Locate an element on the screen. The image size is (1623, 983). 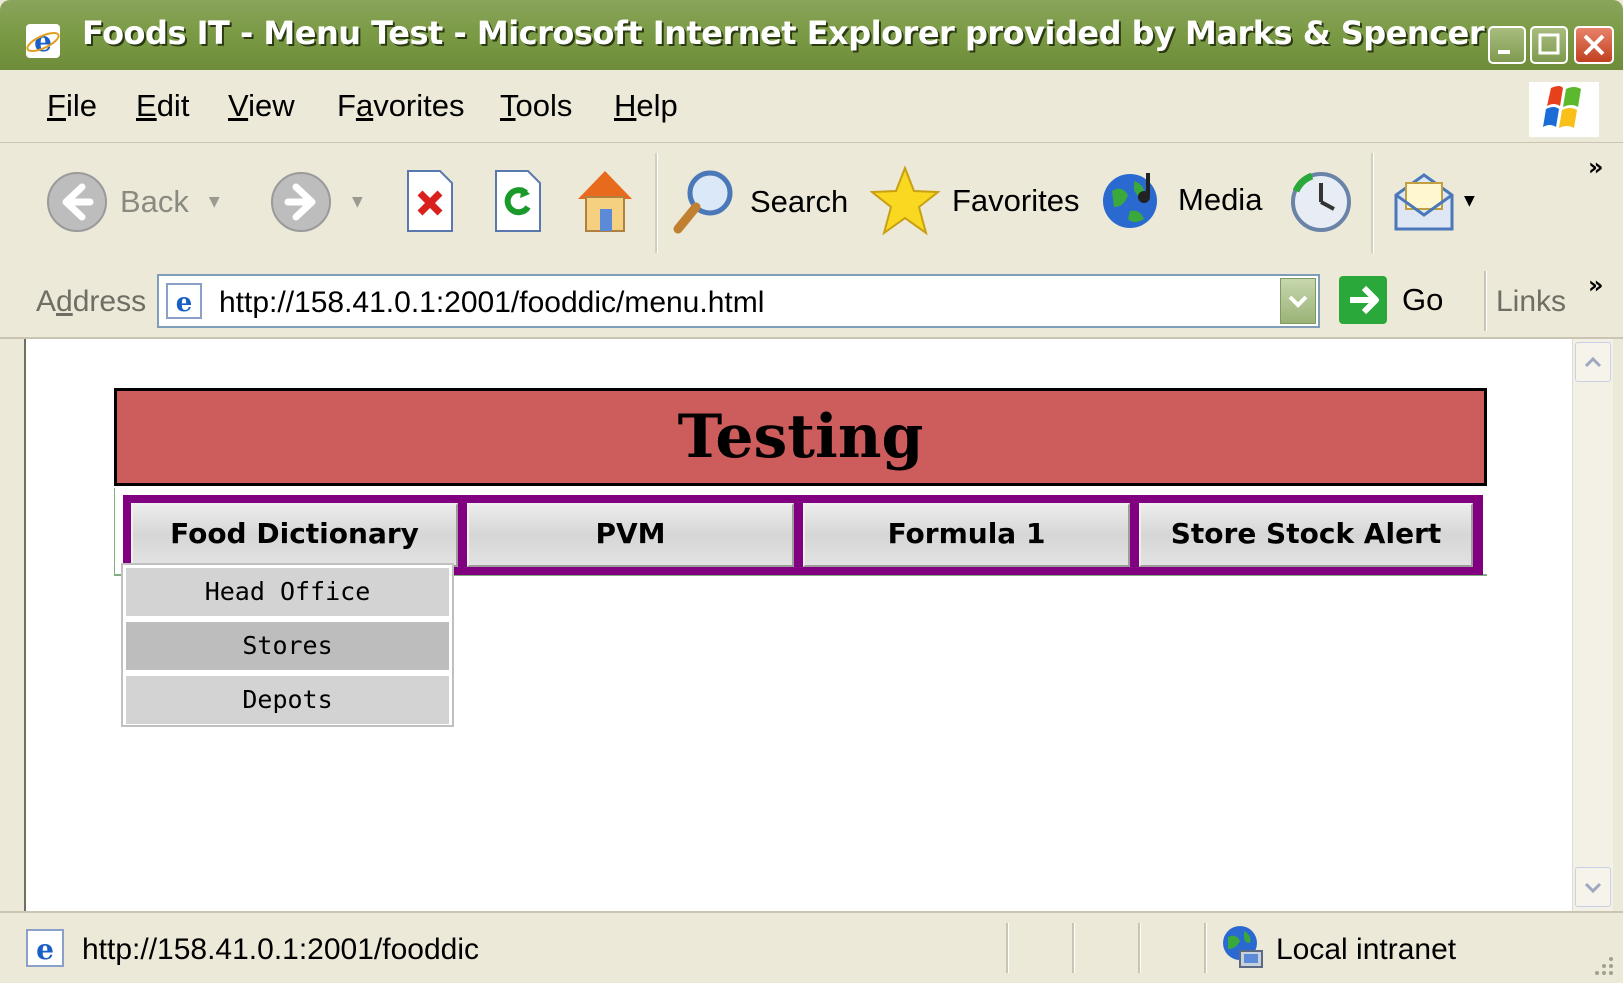
go-arrow-icon is located at coordinates (1363, 300).